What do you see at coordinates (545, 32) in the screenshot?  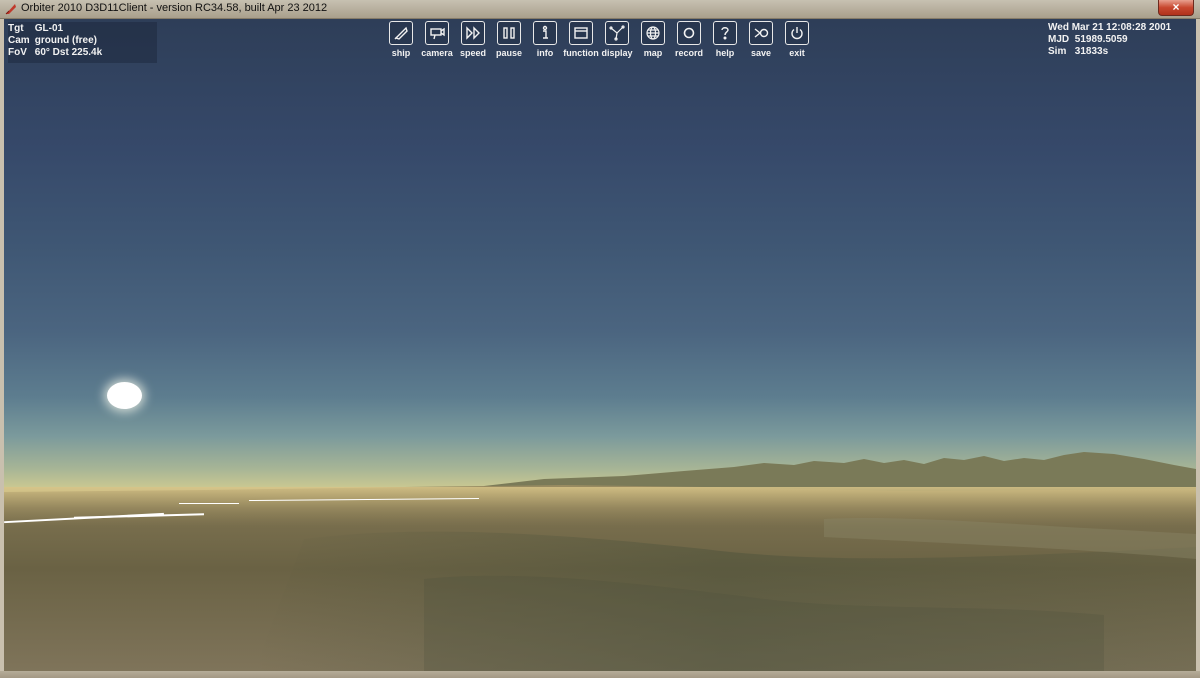 I see `info-icon` at bounding box center [545, 32].